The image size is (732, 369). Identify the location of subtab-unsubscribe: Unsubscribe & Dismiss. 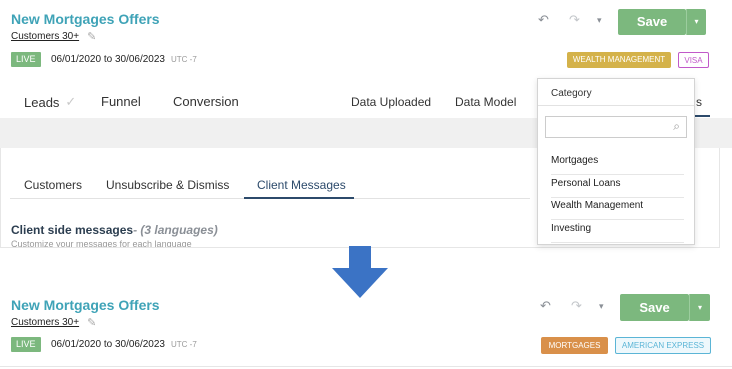
(167, 185).